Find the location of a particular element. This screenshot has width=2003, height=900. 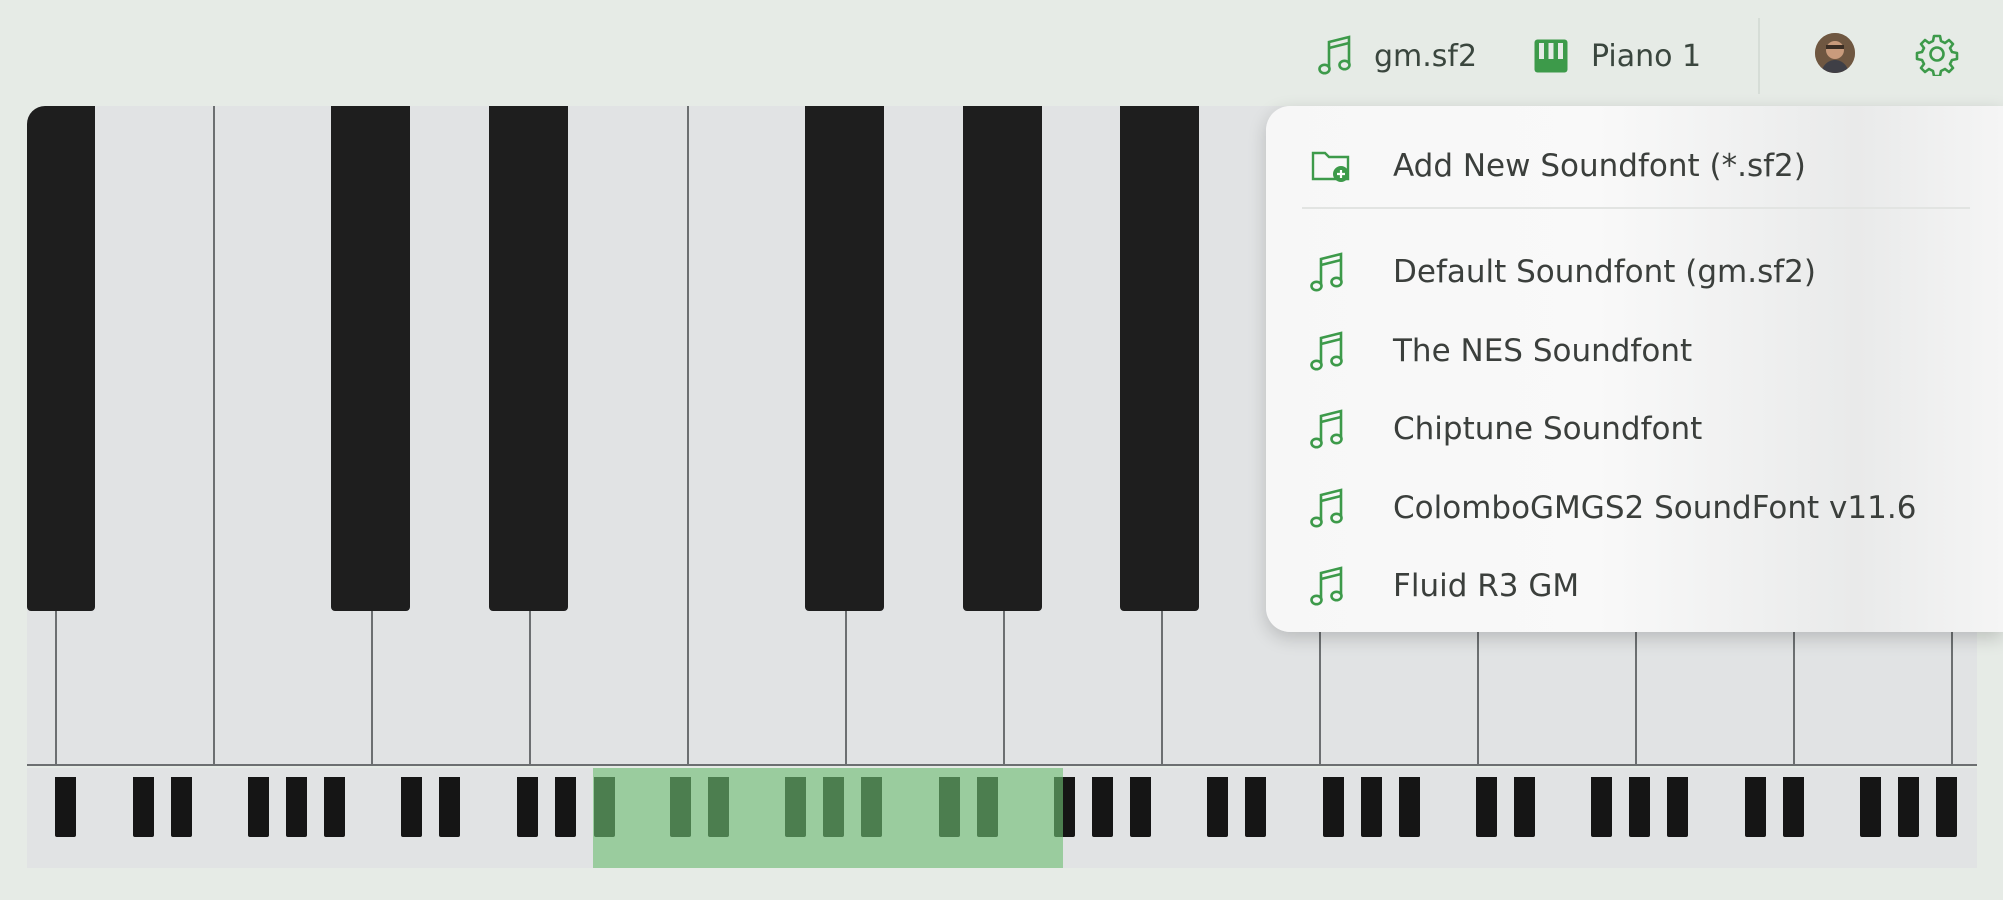

folder-add-icon is located at coordinates (1331, 166).